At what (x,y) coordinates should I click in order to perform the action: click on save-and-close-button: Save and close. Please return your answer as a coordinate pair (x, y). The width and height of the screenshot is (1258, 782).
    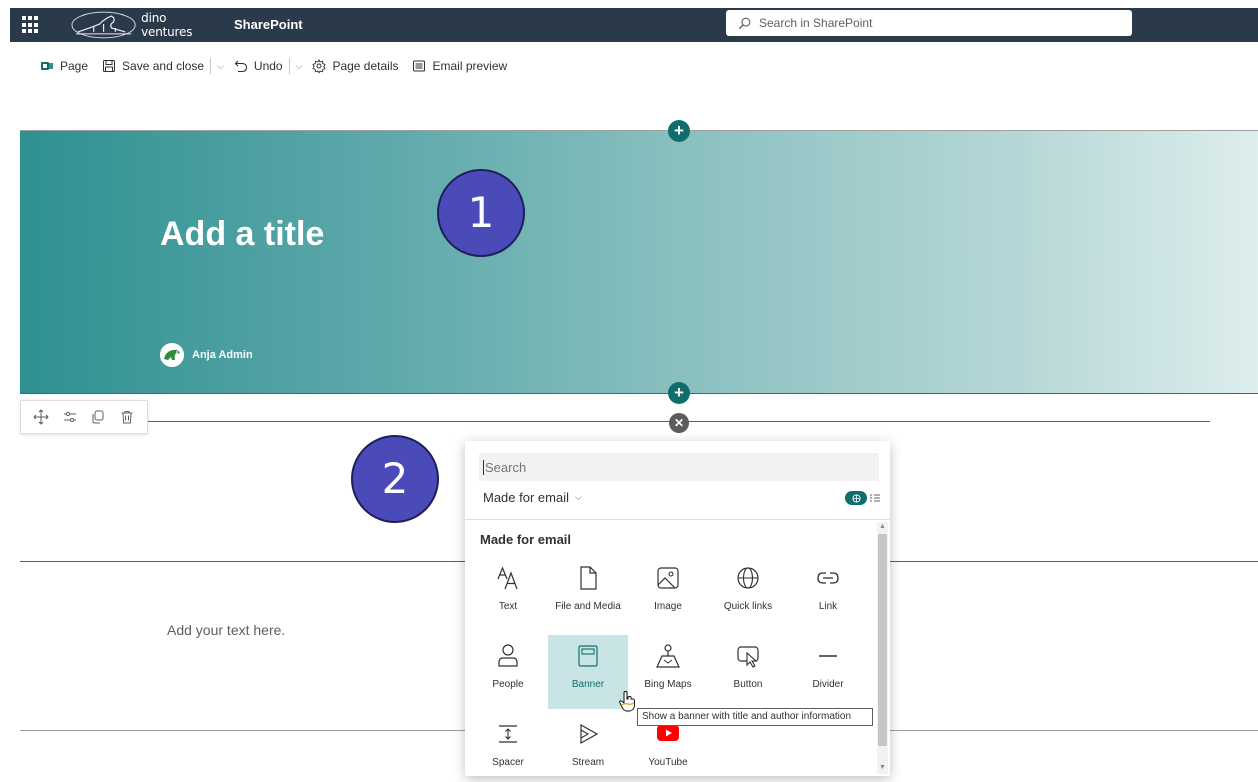
    Looking at the image, I should click on (153, 66).